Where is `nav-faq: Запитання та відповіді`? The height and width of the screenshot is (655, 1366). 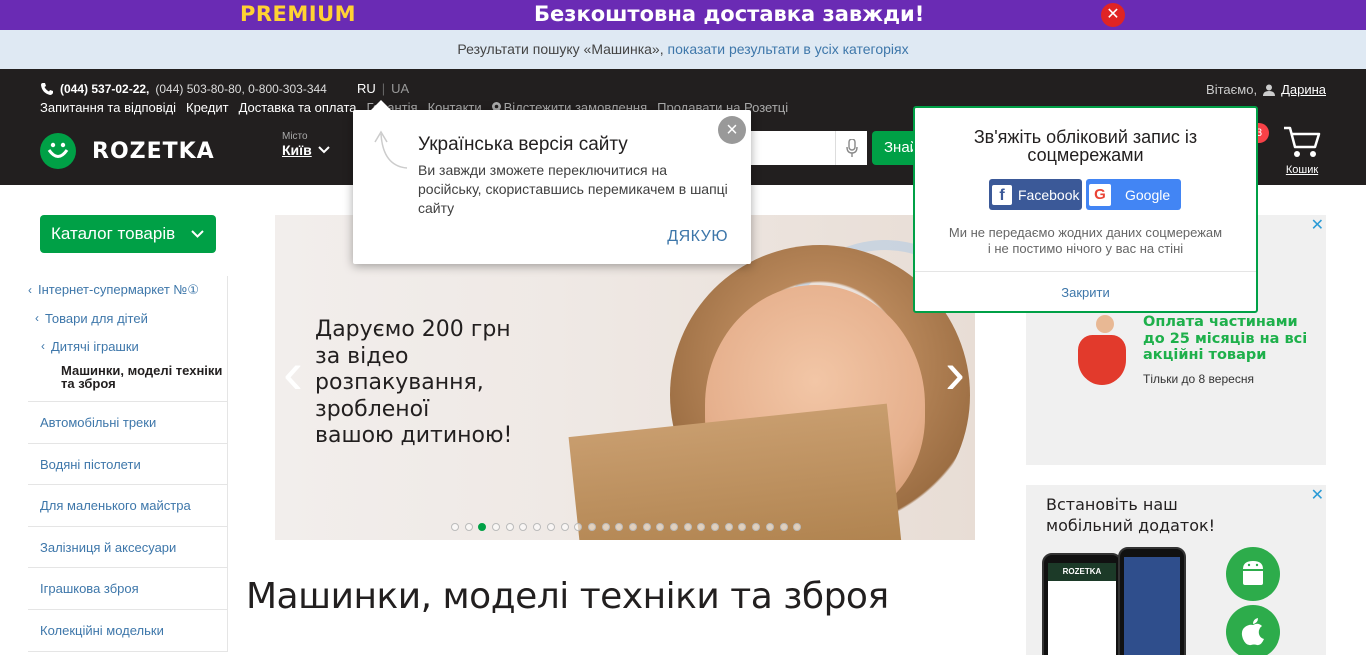
nav-faq: Запитання та відповіді is located at coordinates (108, 107).